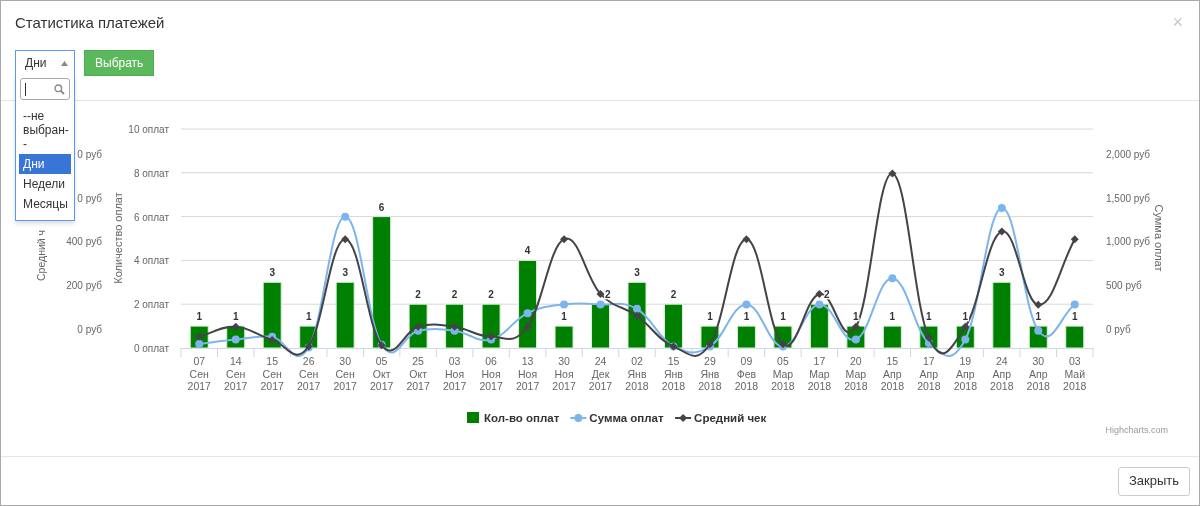 This screenshot has width=1200, height=506. I want to click on axis-label: 30 Ноя 2017, so click(564, 373).